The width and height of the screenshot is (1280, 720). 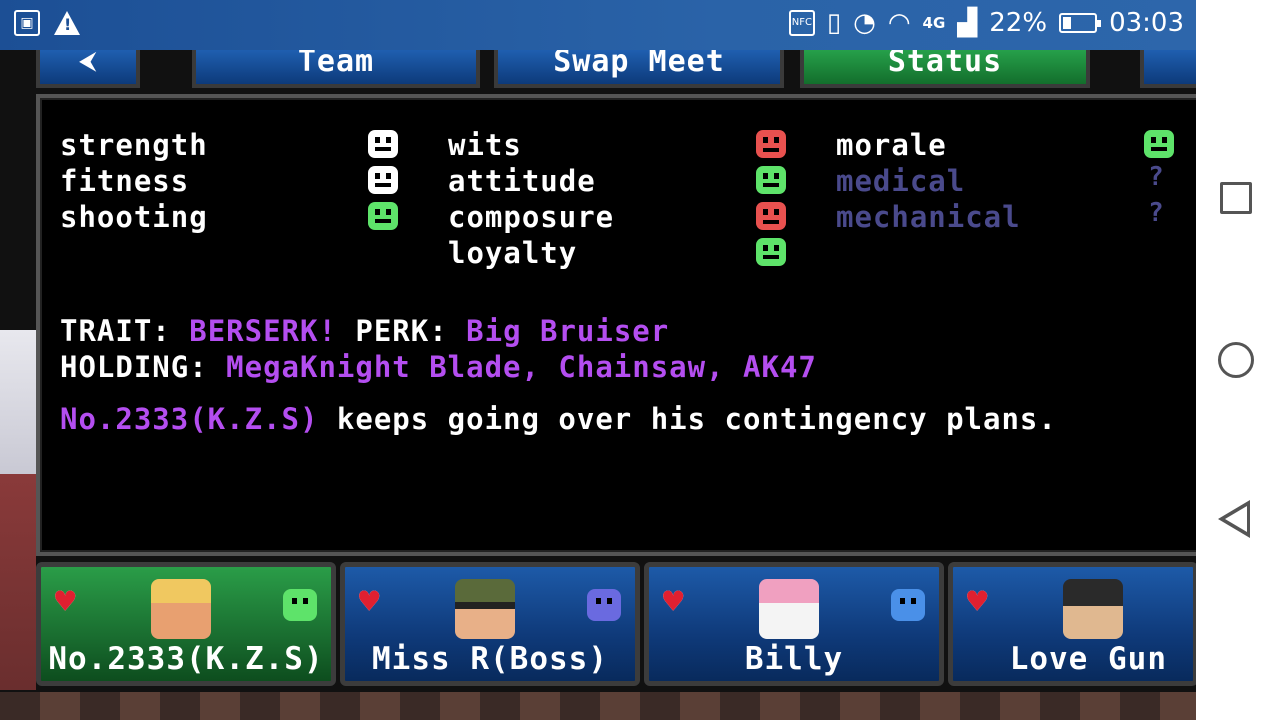 I want to click on perk-value: Big Bruiser, so click(x=568, y=331).